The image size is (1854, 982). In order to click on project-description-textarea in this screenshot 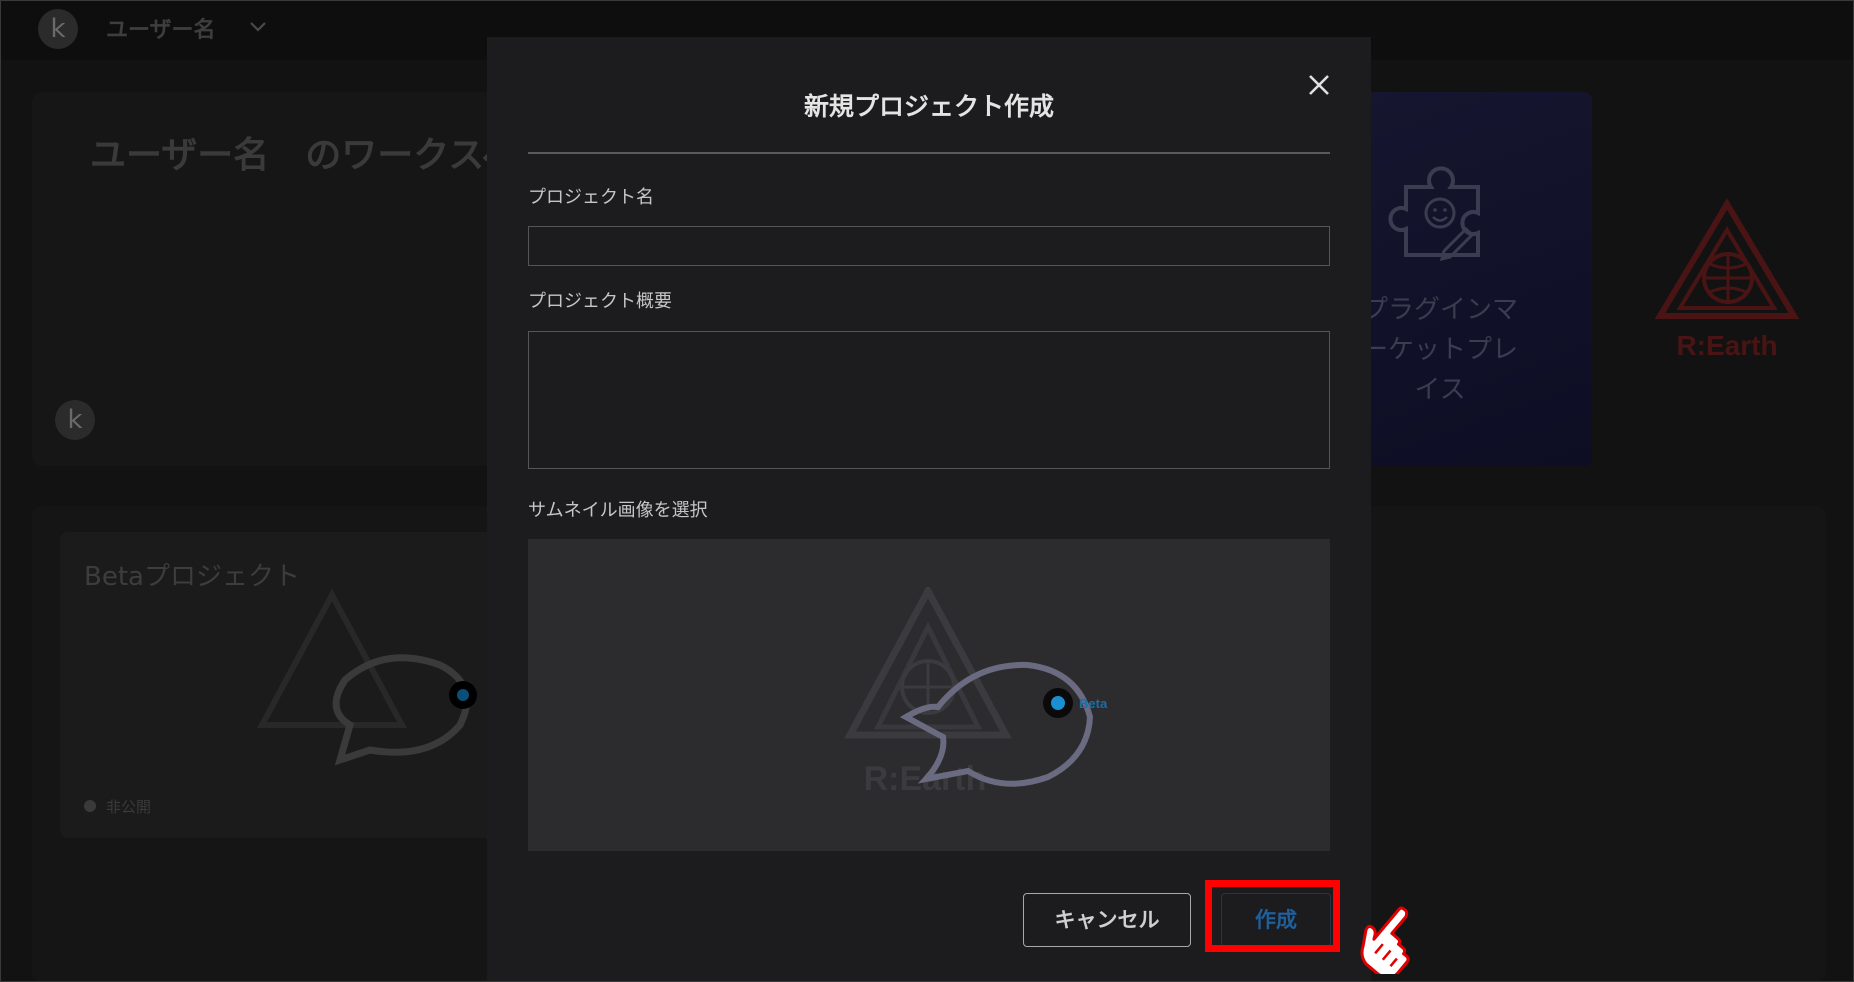, I will do `click(929, 400)`.